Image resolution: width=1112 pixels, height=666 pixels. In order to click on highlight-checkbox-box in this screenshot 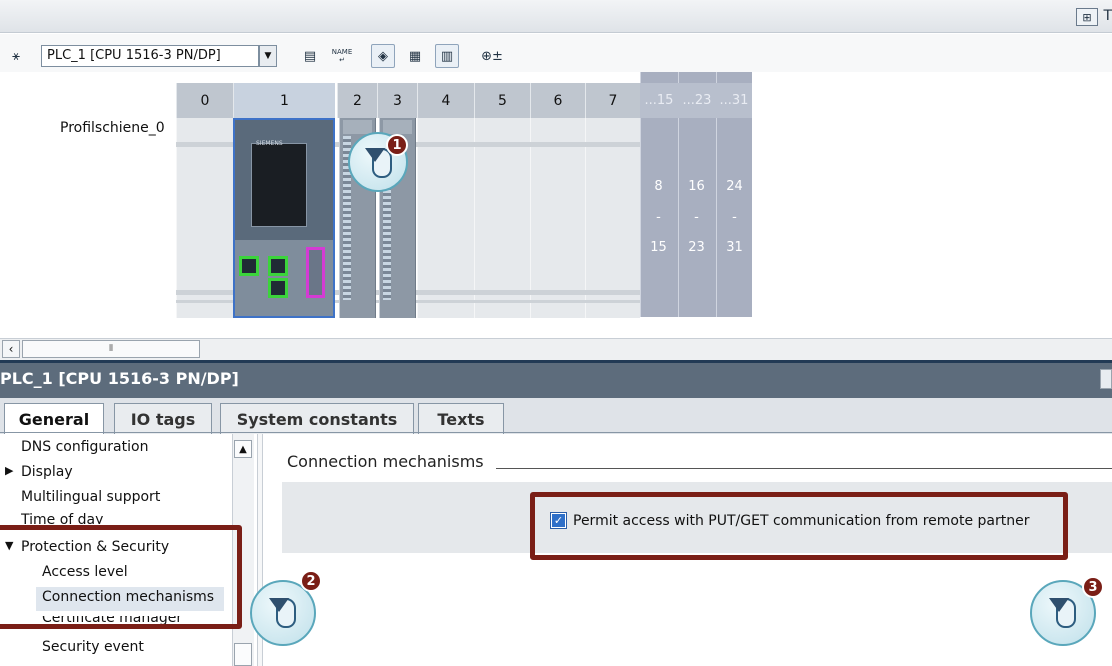, I will do `click(799, 526)`.